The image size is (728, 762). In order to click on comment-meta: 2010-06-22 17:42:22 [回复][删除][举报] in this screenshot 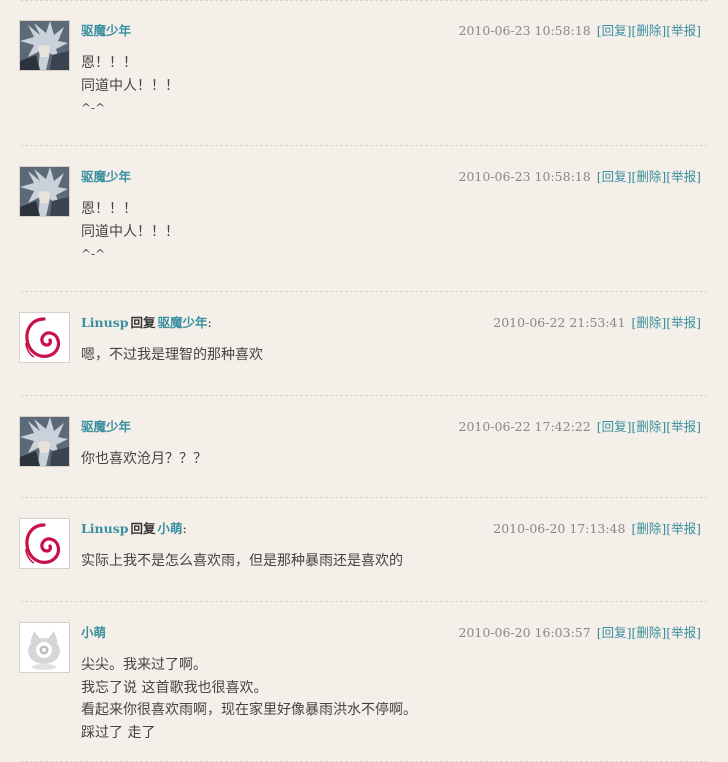, I will do `click(580, 427)`.